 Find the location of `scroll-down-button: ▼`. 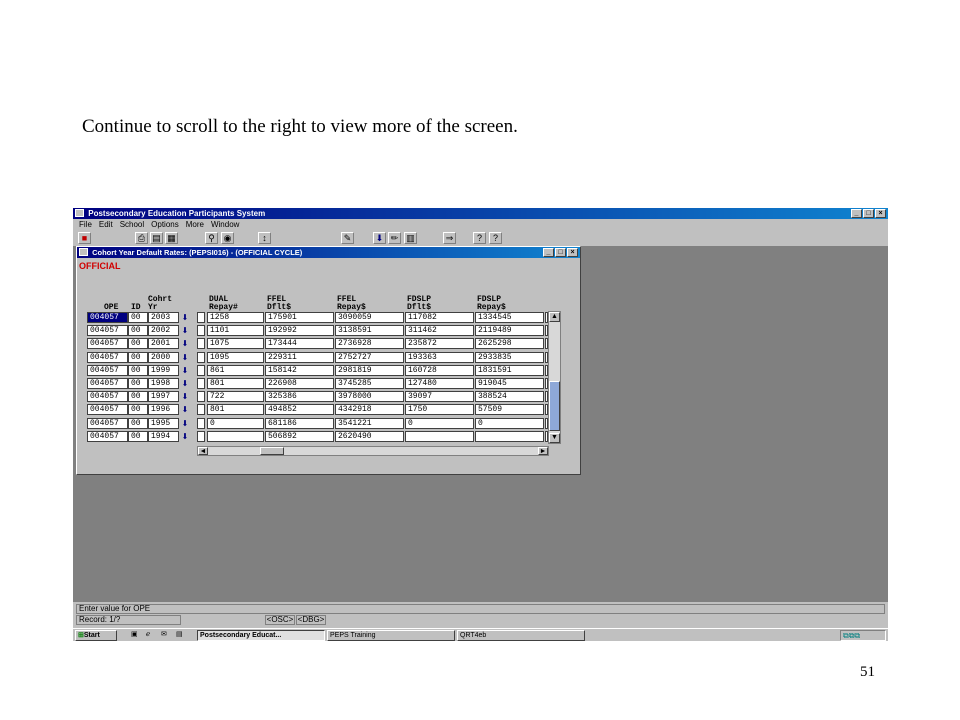

scroll-down-button: ▼ is located at coordinates (554, 438).